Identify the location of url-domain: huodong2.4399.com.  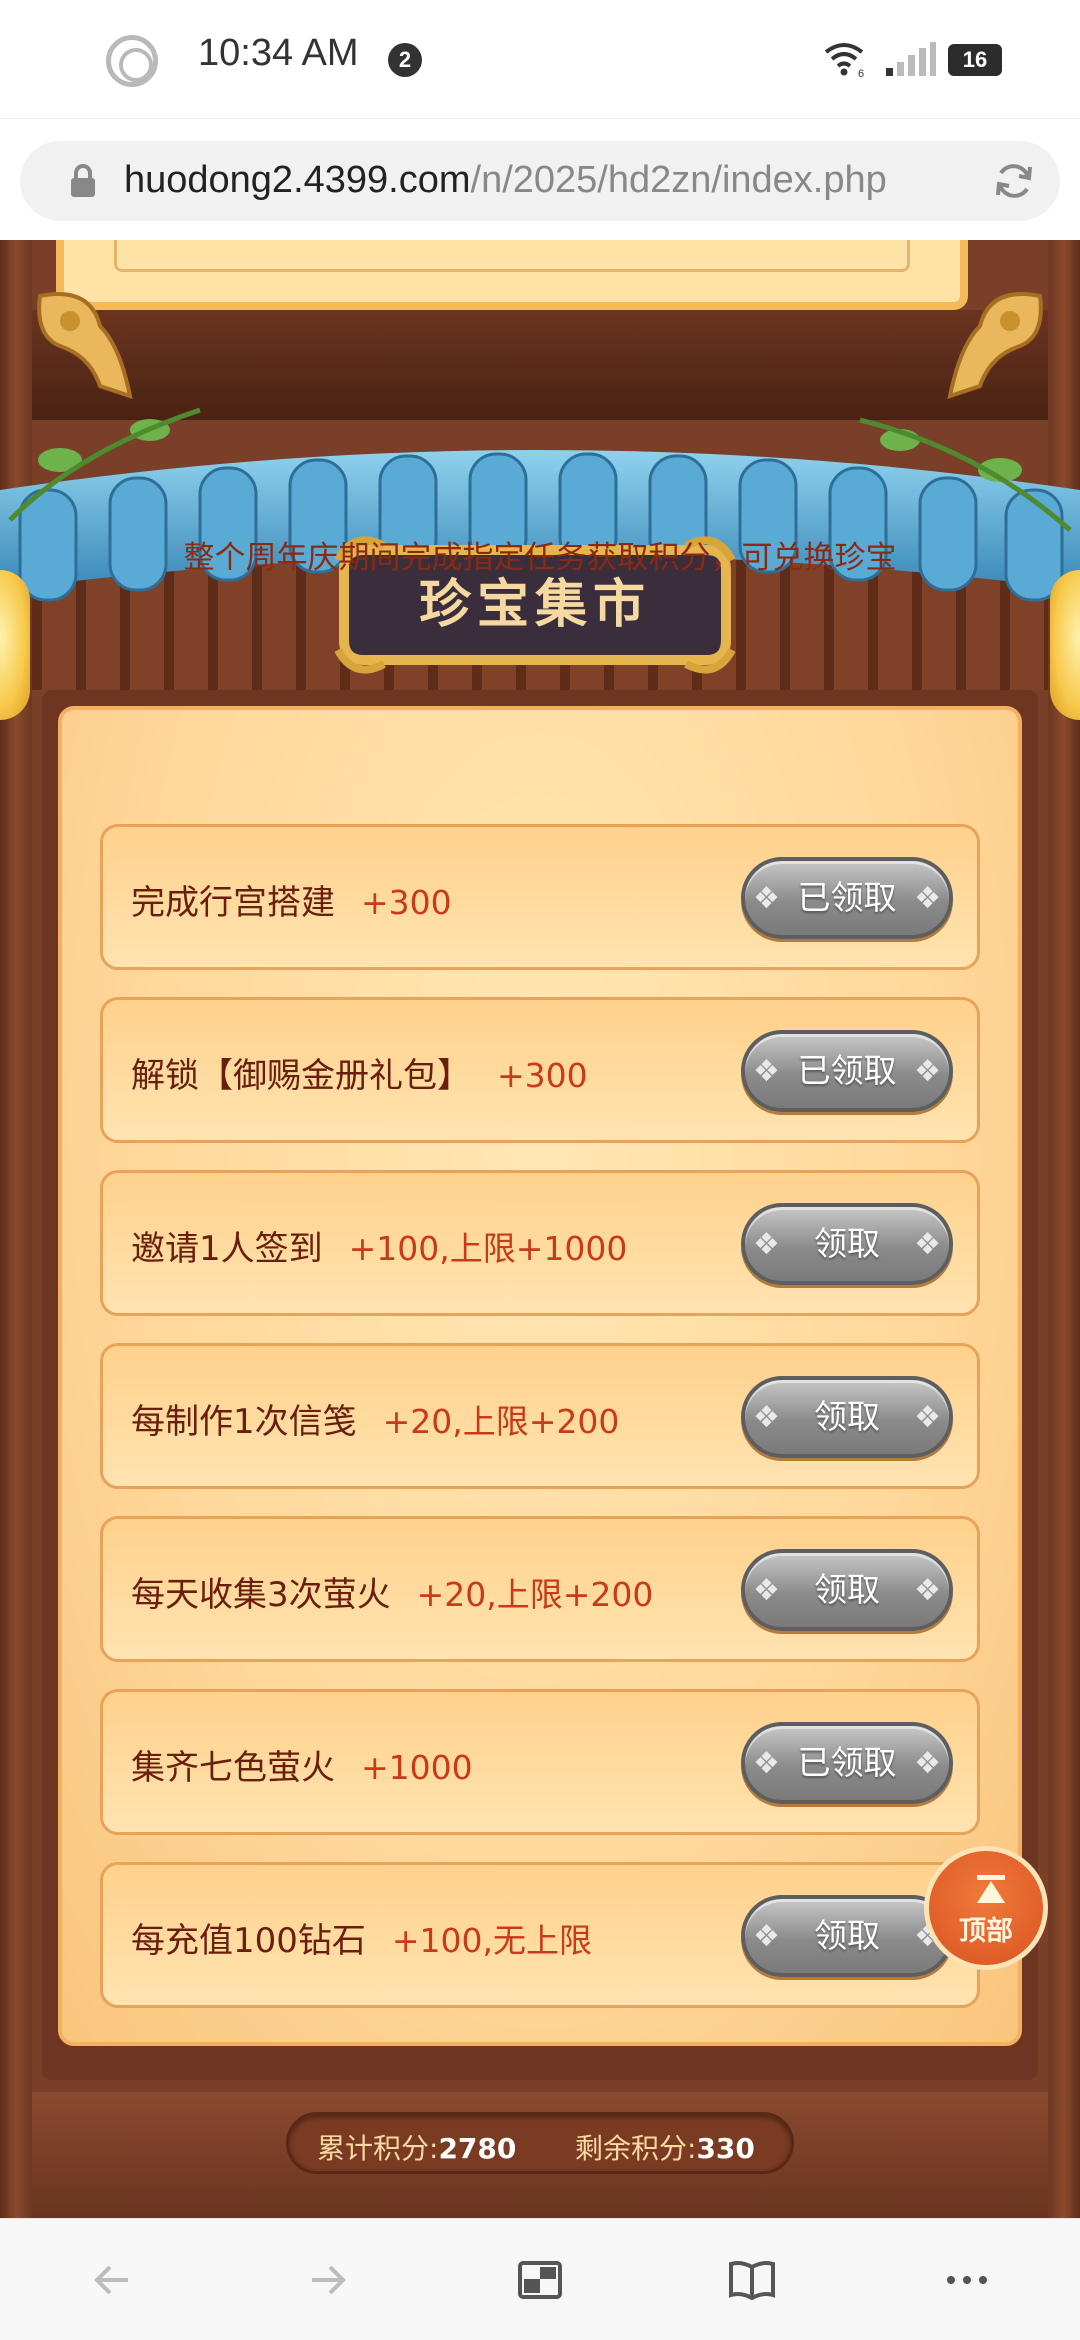
(297, 180).